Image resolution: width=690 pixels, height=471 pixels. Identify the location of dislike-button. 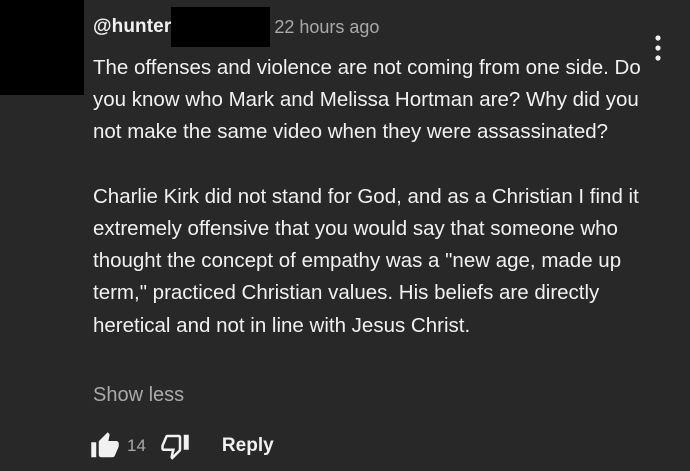
(175, 446).